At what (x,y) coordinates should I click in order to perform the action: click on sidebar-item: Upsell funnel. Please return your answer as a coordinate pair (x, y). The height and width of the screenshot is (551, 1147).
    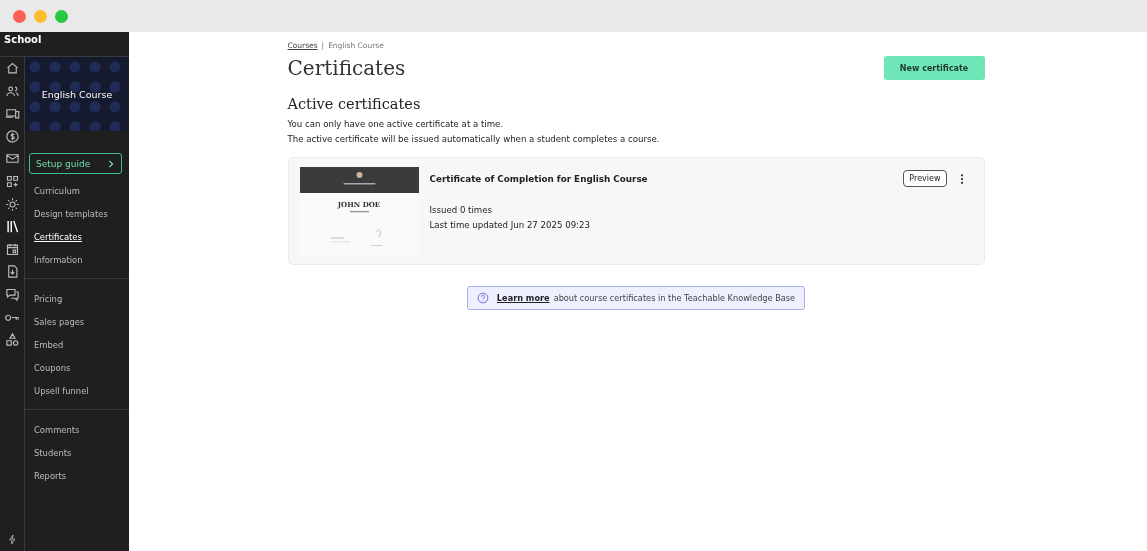
    Looking at the image, I should click on (77, 391).